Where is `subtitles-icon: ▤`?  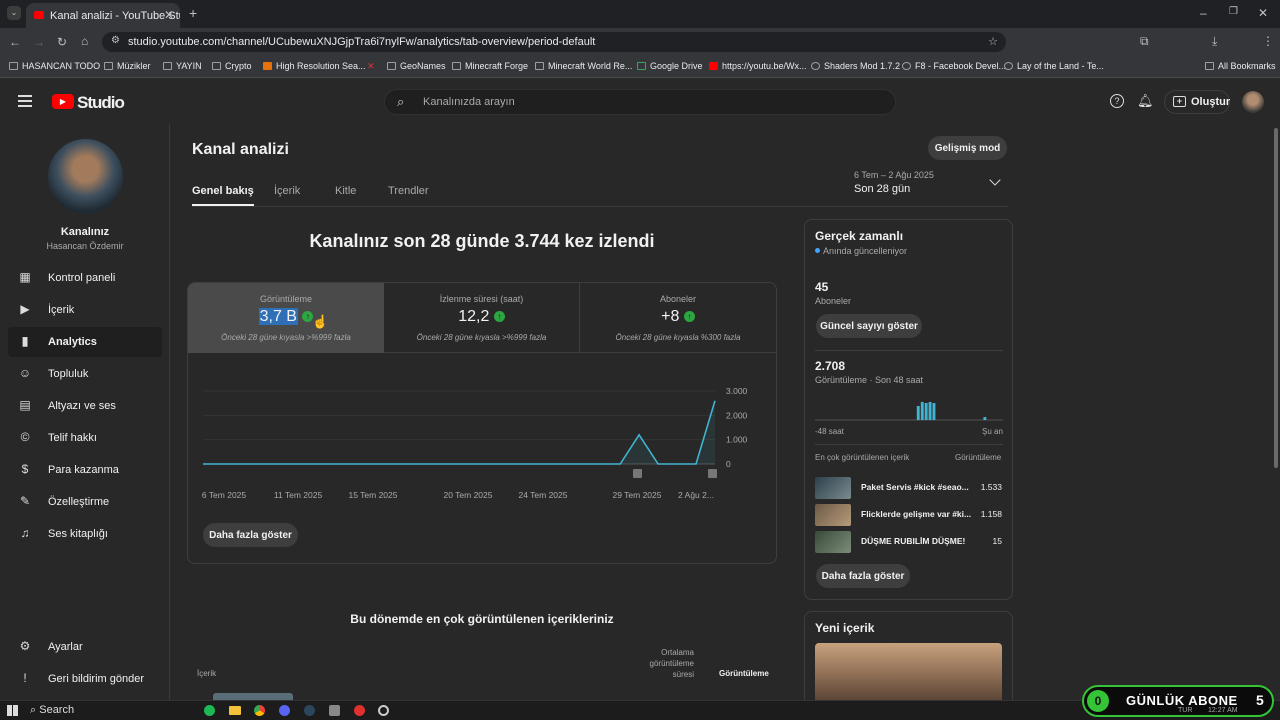
subtitles-icon: ▤ is located at coordinates (25, 405).